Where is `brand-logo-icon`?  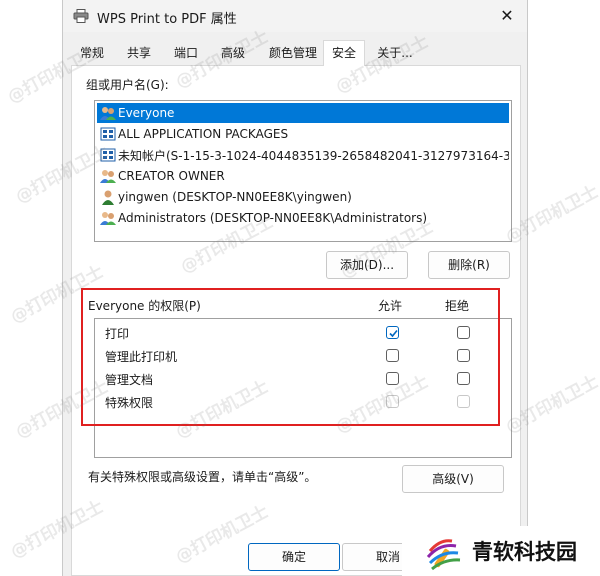
brand-logo-icon is located at coordinates (443, 555).